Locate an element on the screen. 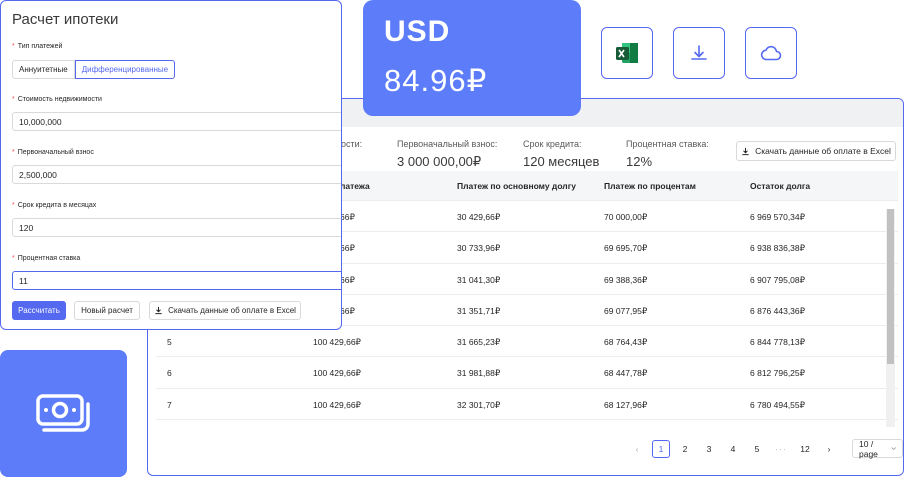  table-cell: 6 907 795,08₽ is located at coordinates (778, 279).